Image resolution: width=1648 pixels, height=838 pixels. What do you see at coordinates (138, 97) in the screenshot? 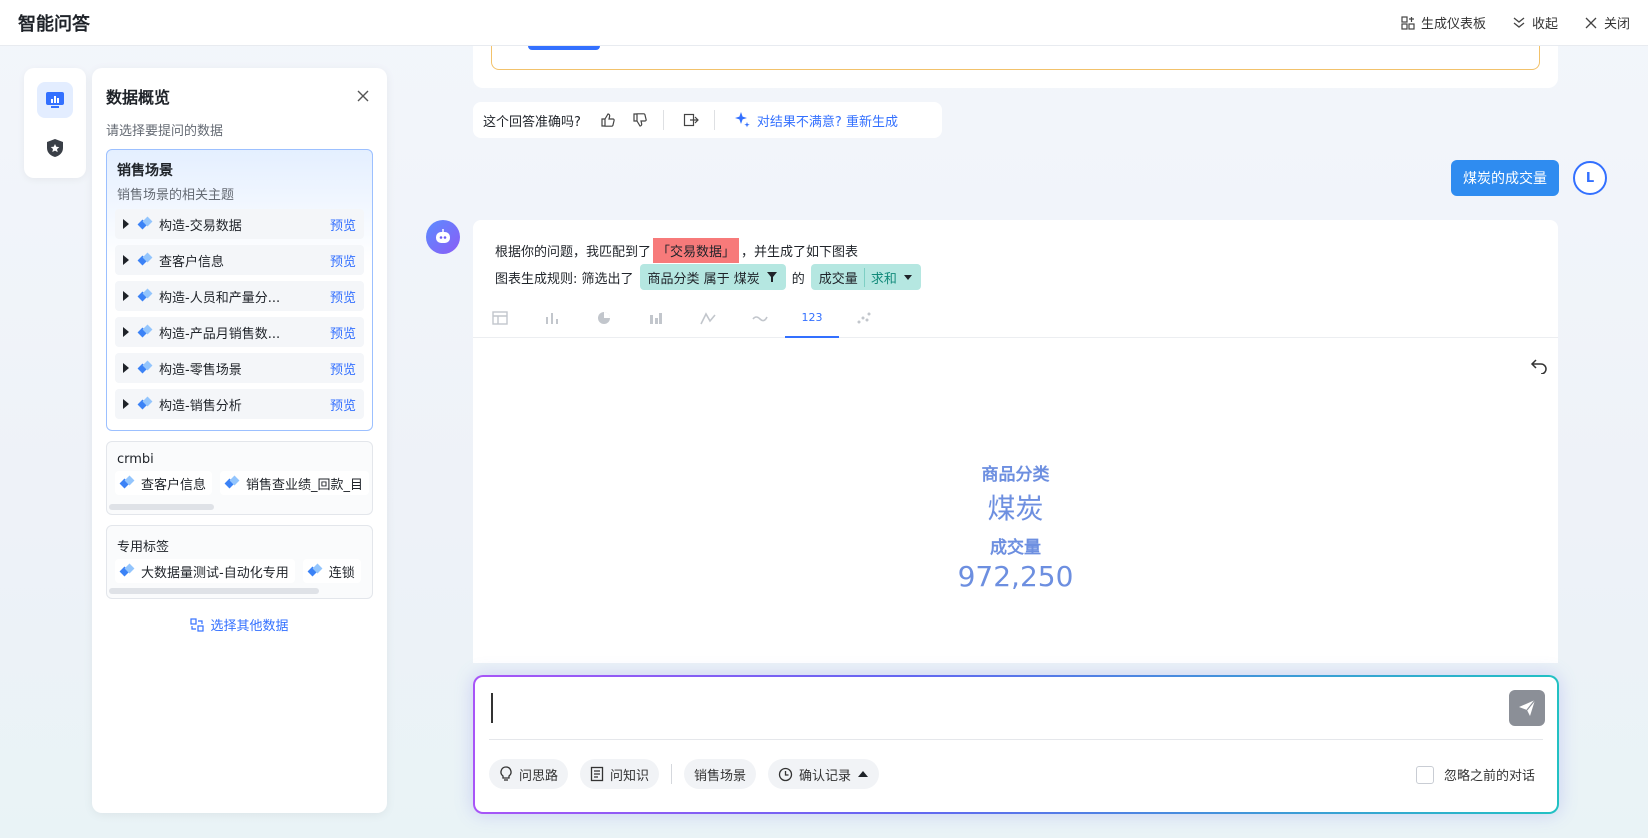
I see `panel-title: 数据概览` at bounding box center [138, 97].